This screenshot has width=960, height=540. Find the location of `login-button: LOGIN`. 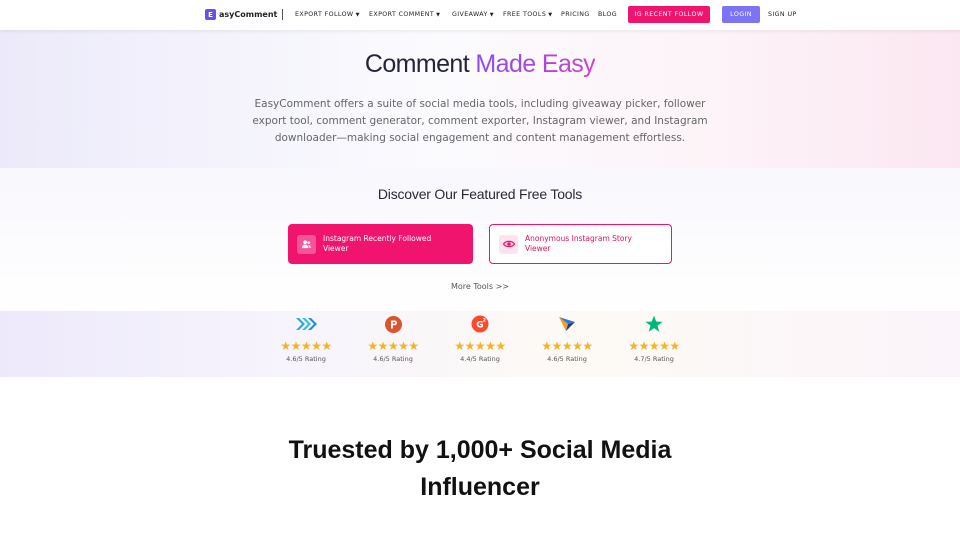

login-button: LOGIN is located at coordinates (741, 14).